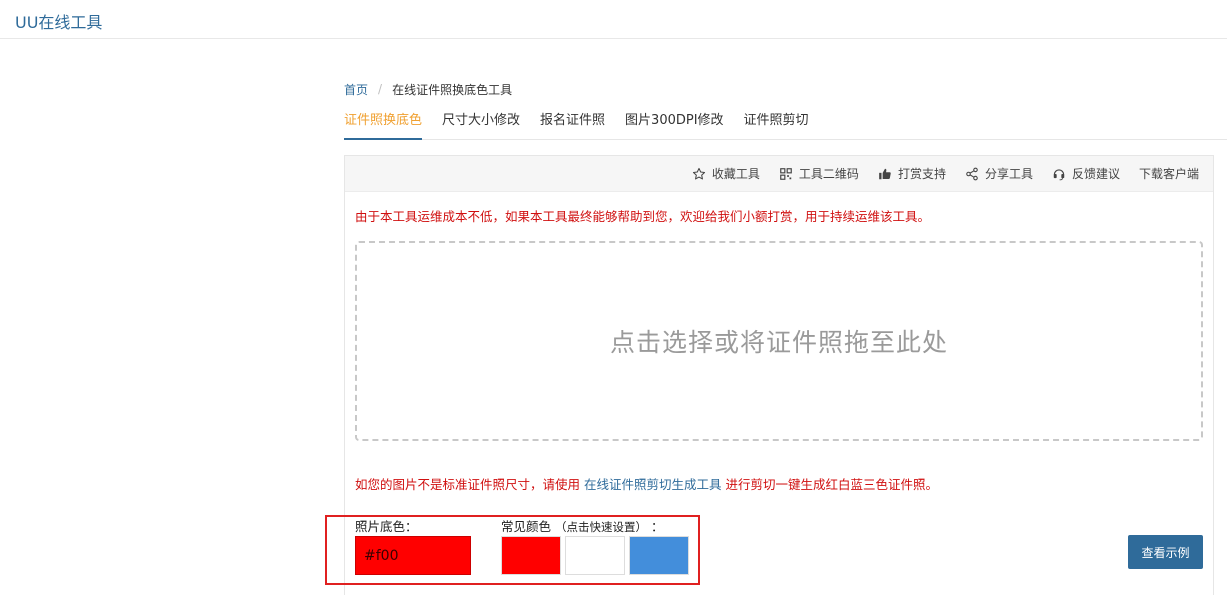 The image size is (1227, 595). What do you see at coordinates (595, 555) in the screenshot?
I see `swatch-white` at bounding box center [595, 555].